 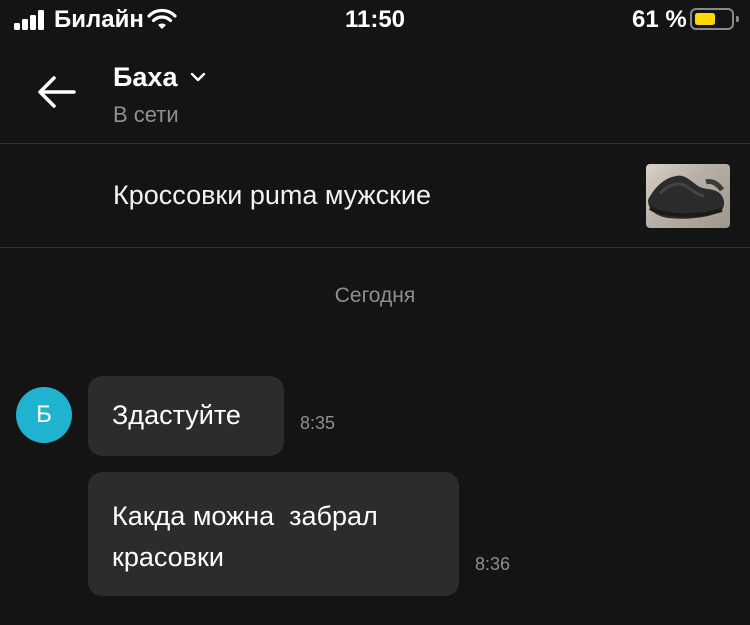 I want to click on sneakers-photo, so click(x=686, y=197).